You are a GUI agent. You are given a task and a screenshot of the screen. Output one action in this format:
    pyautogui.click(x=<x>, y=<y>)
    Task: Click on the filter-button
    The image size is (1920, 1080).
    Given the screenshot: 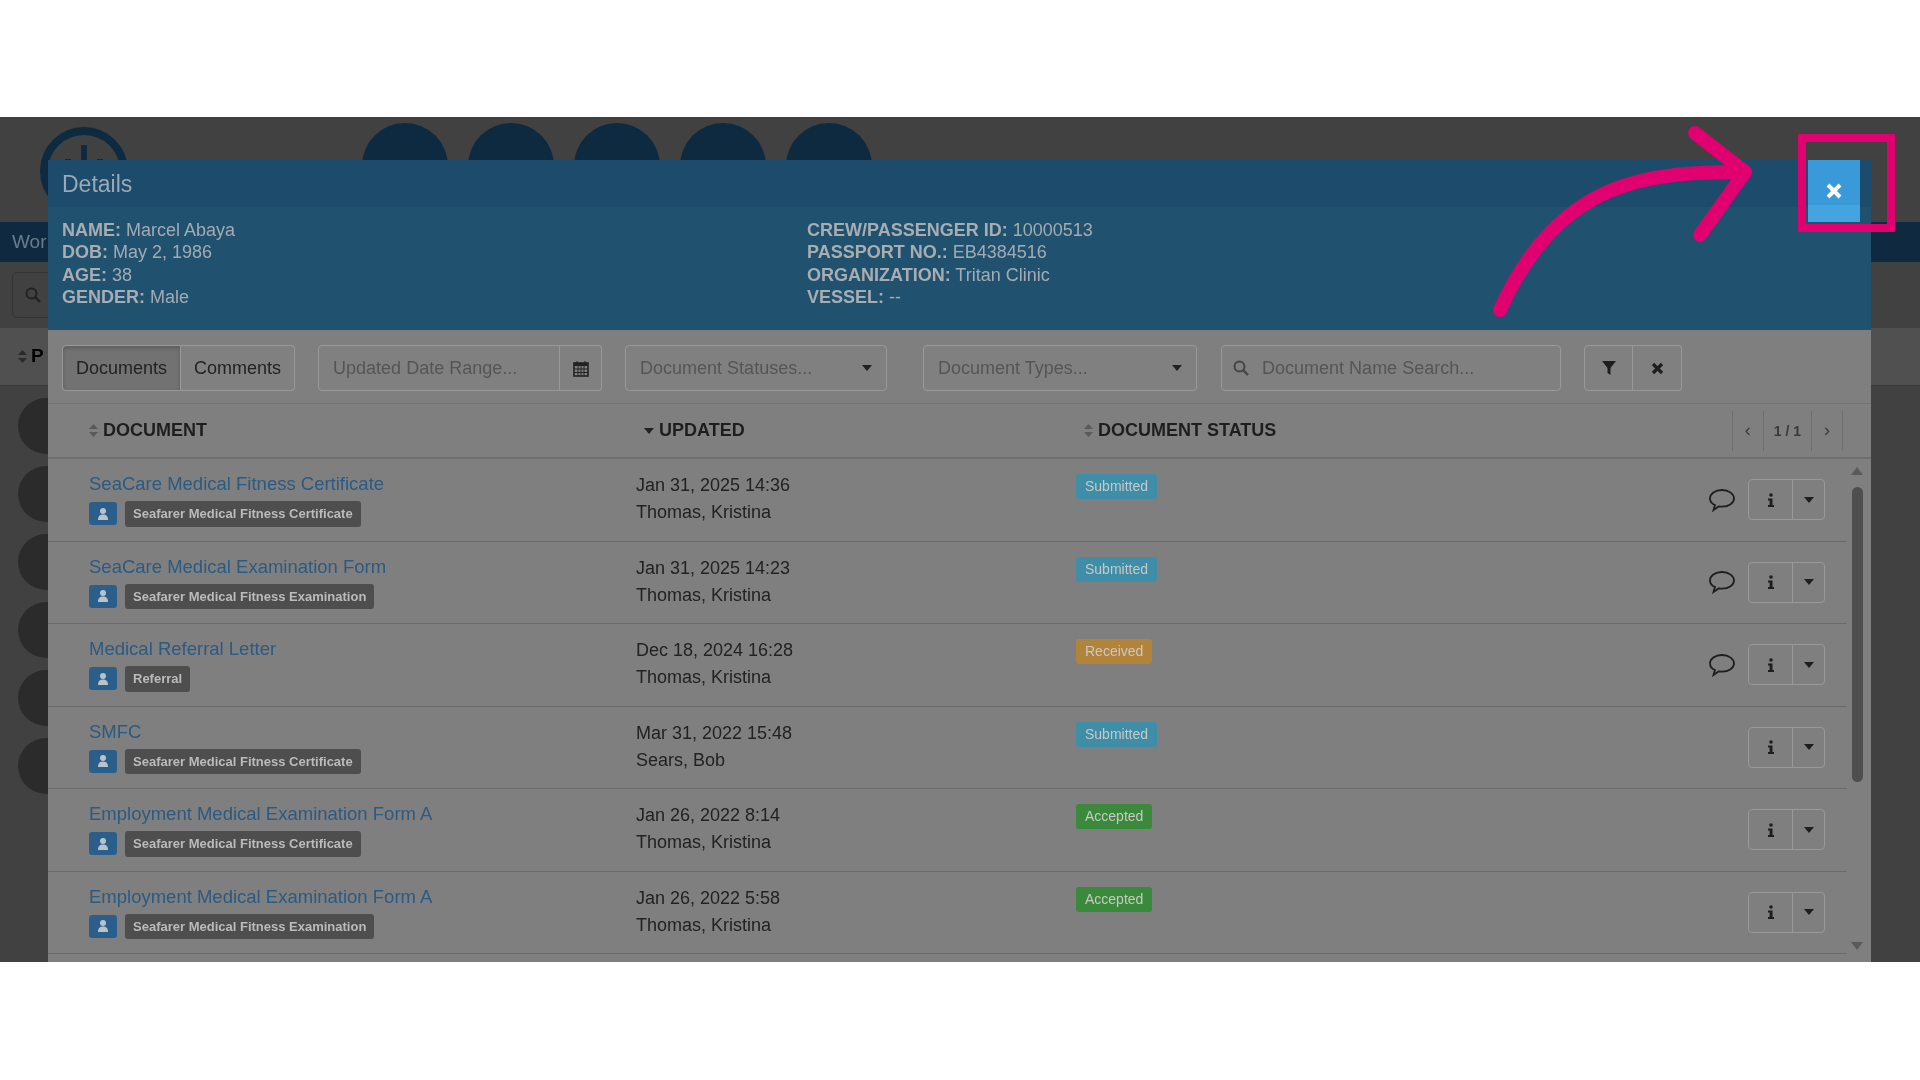 What is the action you would take?
    pyautogui.click(x=1609, y=368)
    